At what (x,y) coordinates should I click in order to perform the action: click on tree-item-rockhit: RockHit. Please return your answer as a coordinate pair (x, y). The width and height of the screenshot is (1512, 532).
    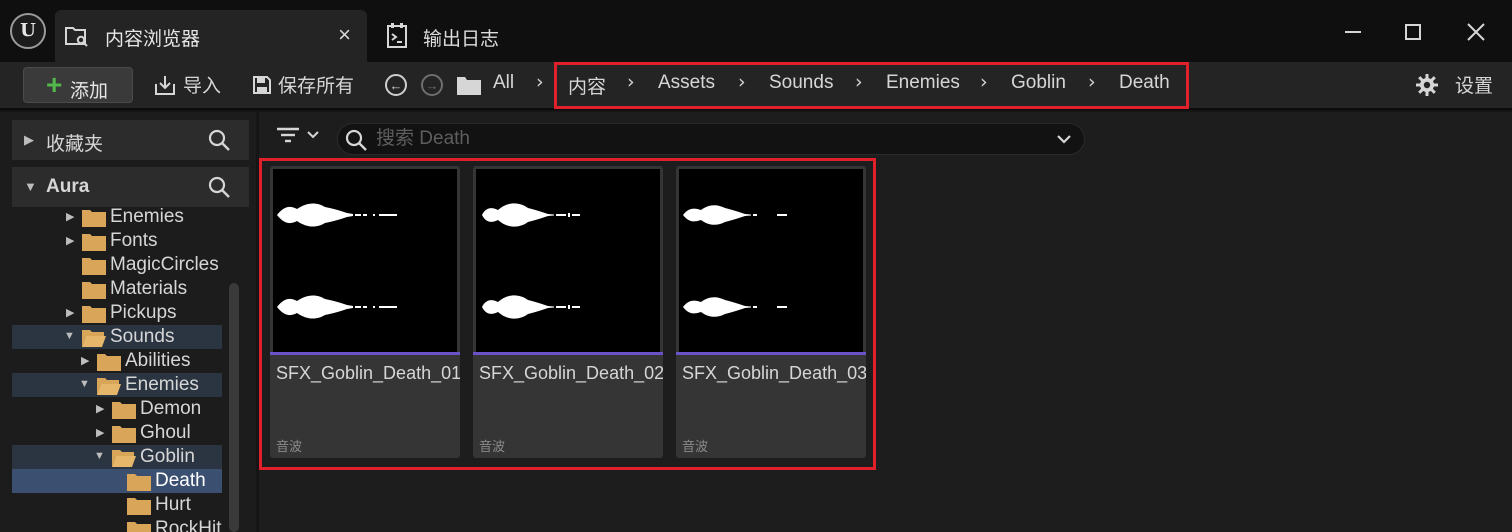
    Looking at the image, I should click on (117, 524).